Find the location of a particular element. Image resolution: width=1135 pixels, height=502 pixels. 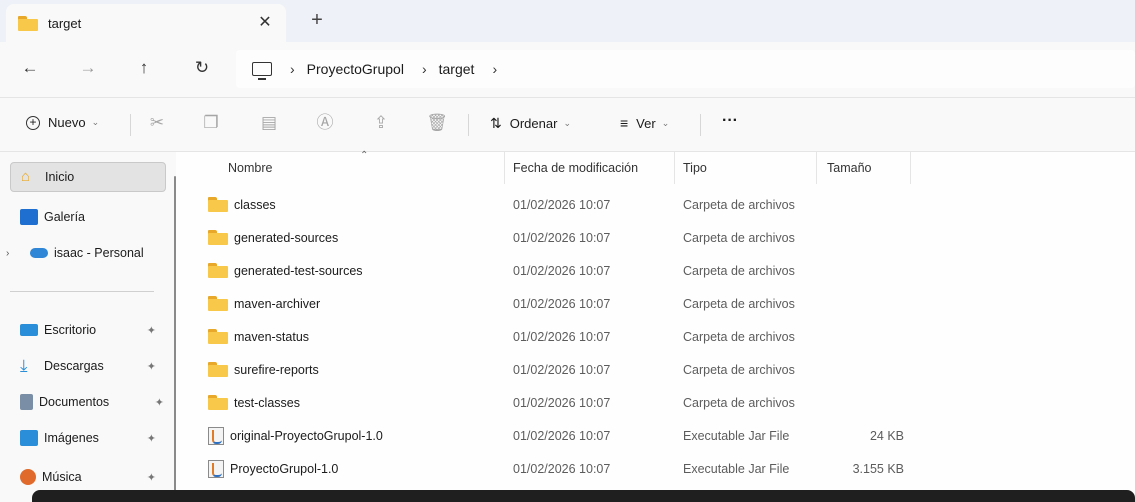

file-name: generated-sources is located at coordinates (286, 237).